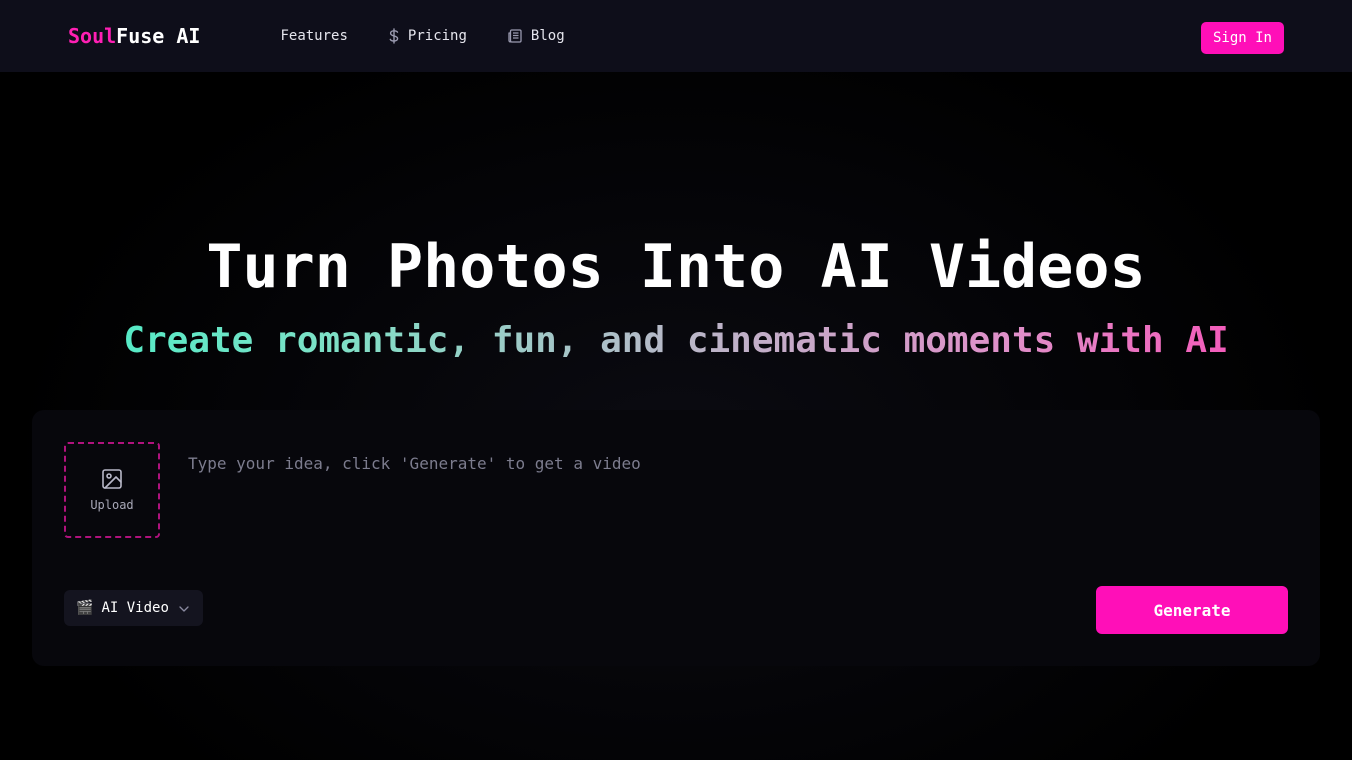 The image size is (1352, 760). I want to click on prompt-input, so click(738, 504).